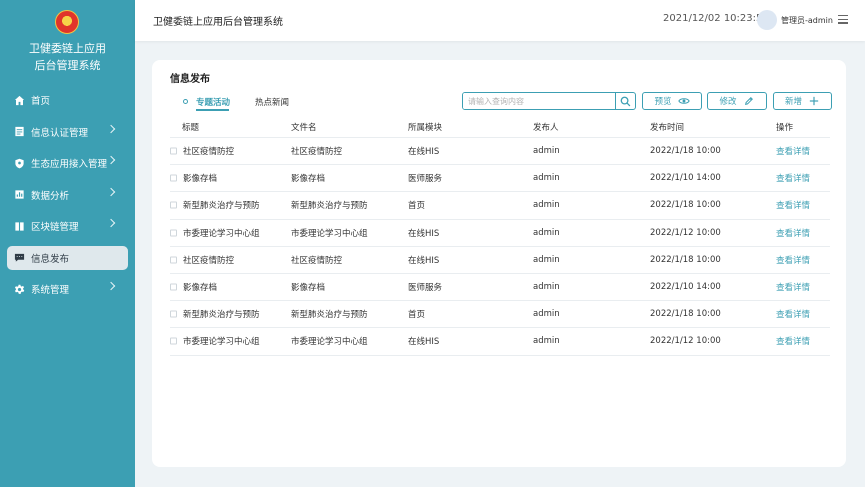 This screenshot has height=487, width=865. What do you see at coordinates (667, 127) in the screenshot?
I see `column-header: 发布时间` at bounding box center [667, 127].